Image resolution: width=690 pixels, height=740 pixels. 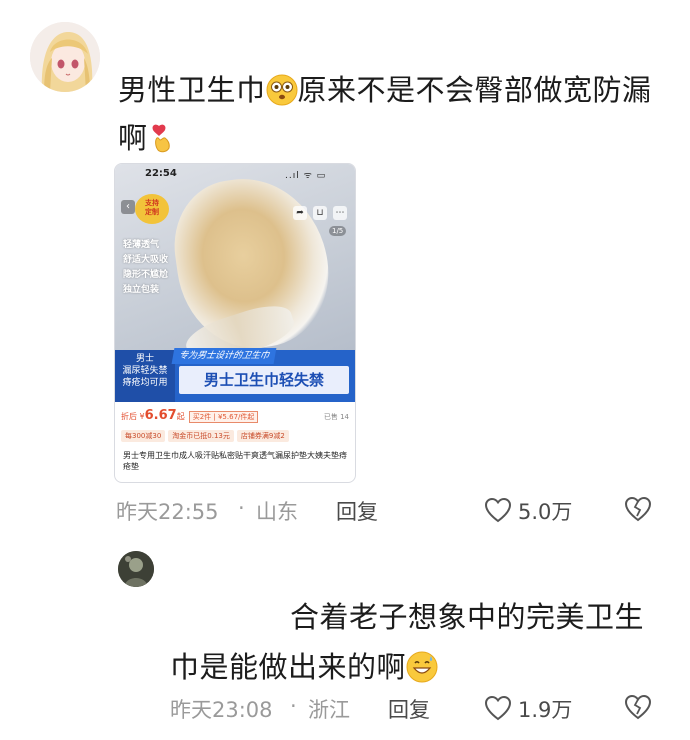 What do you see at coordinates (145, 268) in the screenshot?
I see `feature-list: 轻薄透气 舒适大吸收 隐形不尴尬 独立包装` at bounding box center [145, 268].